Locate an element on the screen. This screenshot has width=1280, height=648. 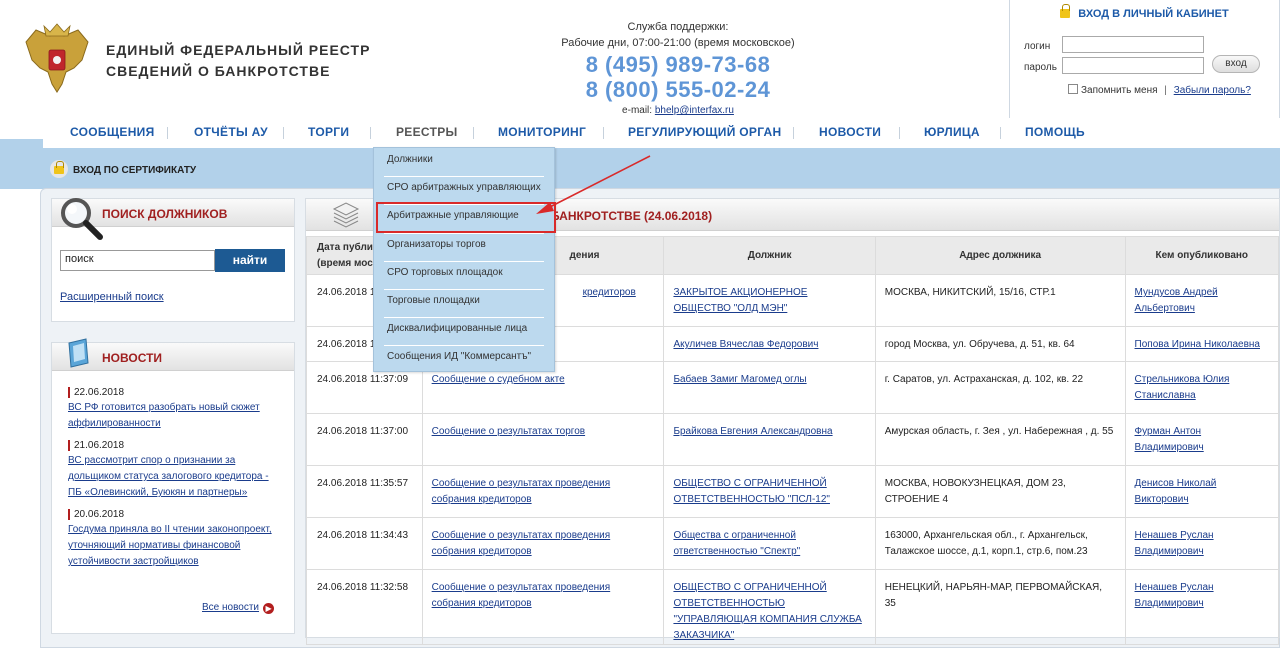
cell-date: 24.06.2018 11:34:43 is located at coordinates (364, 543).